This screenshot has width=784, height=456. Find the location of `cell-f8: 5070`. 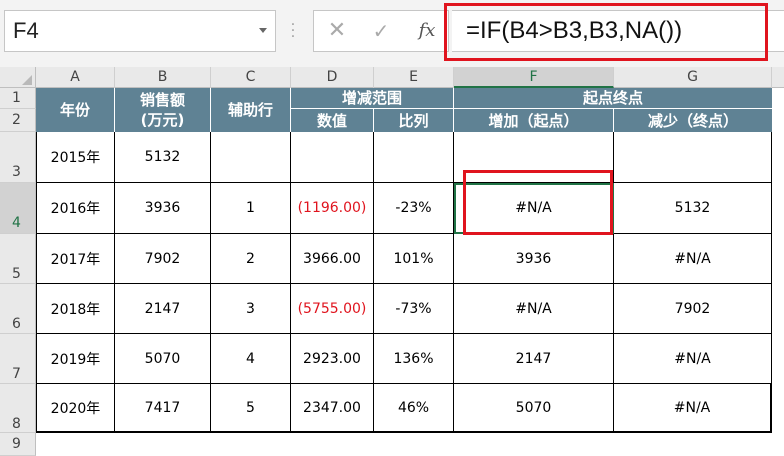

cell-f8: 5070 is located at coordinates (534, 408).